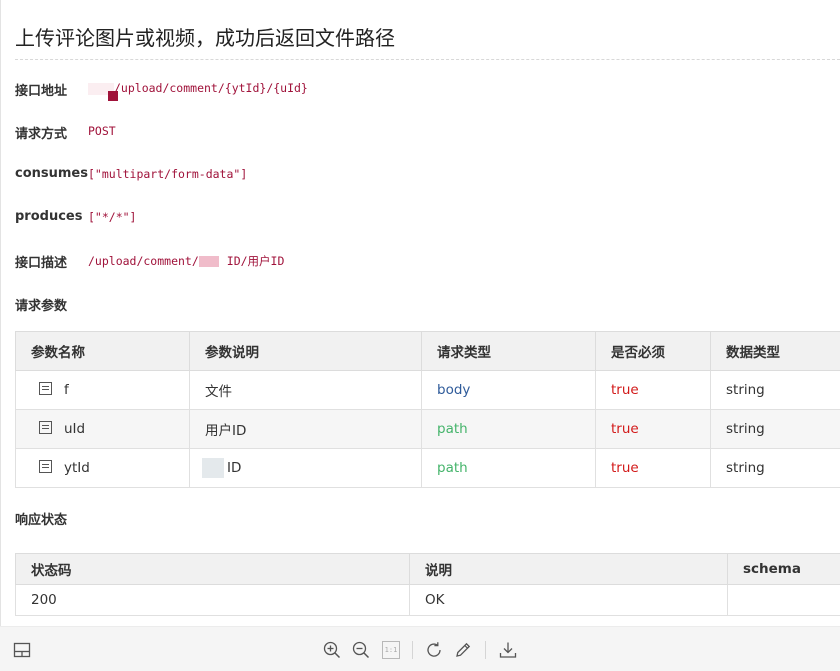 This screenshot has width=840, height=671. I want to click on redacted-host, so click(101, 89).